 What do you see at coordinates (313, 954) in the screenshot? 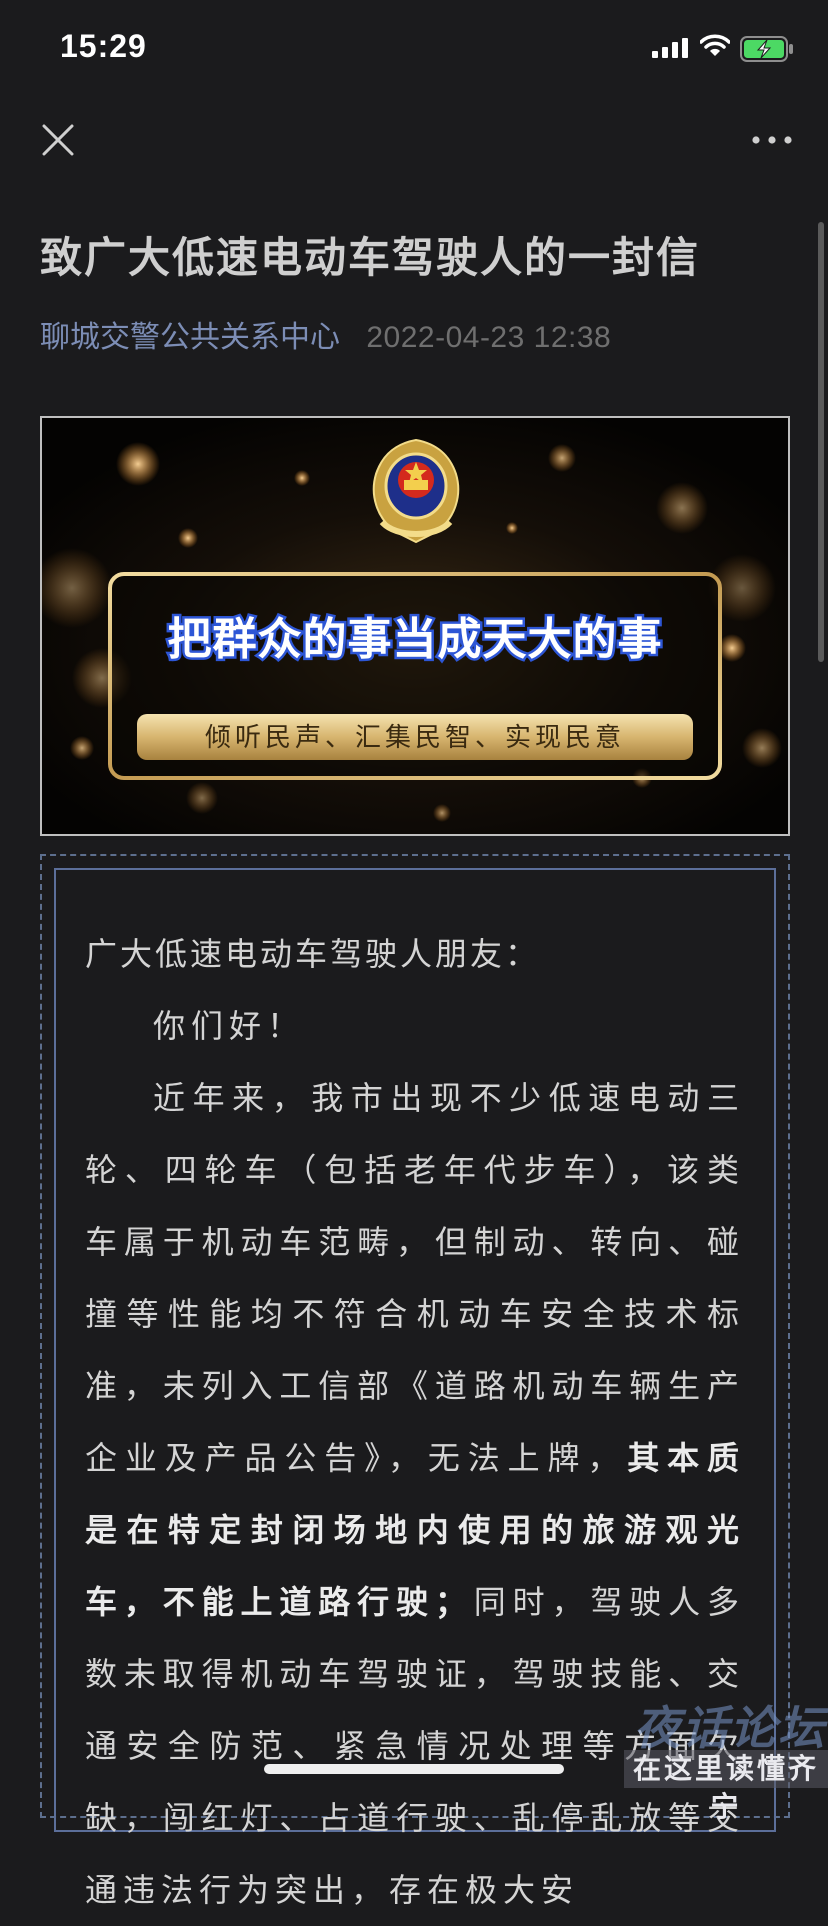
I see `letter-salutation: 广大低速电动车驾驶人朋友：` at bounding box center [313, 954].